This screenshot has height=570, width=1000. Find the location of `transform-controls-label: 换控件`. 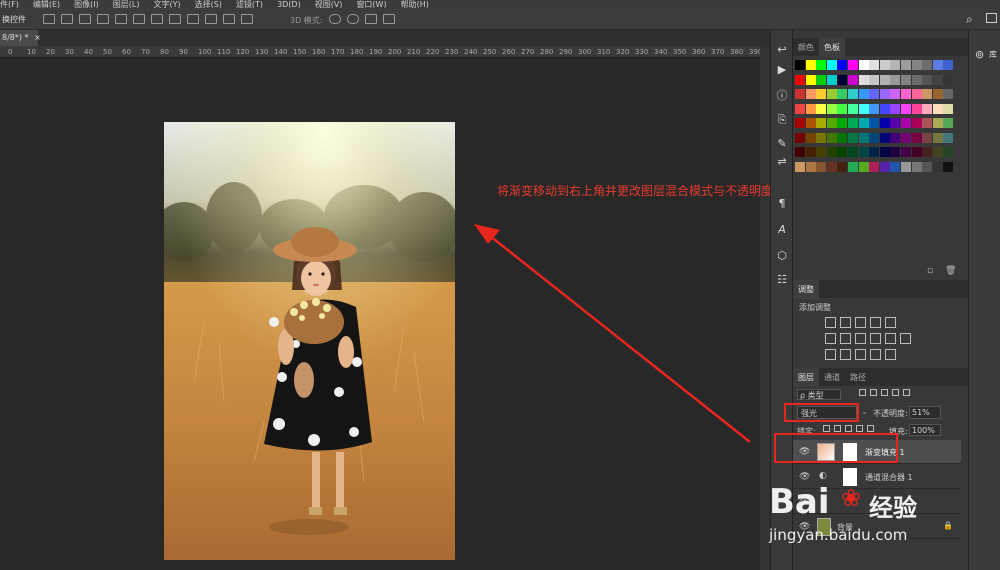

transform-controls-label: 换控件 is located at coordinates (14, 19).